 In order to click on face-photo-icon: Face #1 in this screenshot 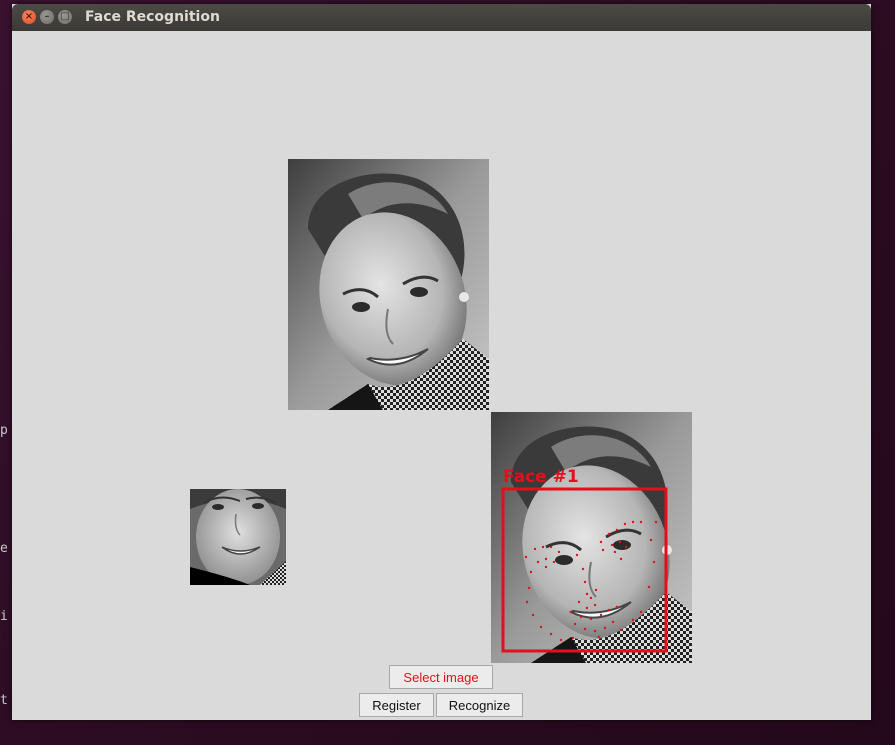, I will do `click(591, 537)`.